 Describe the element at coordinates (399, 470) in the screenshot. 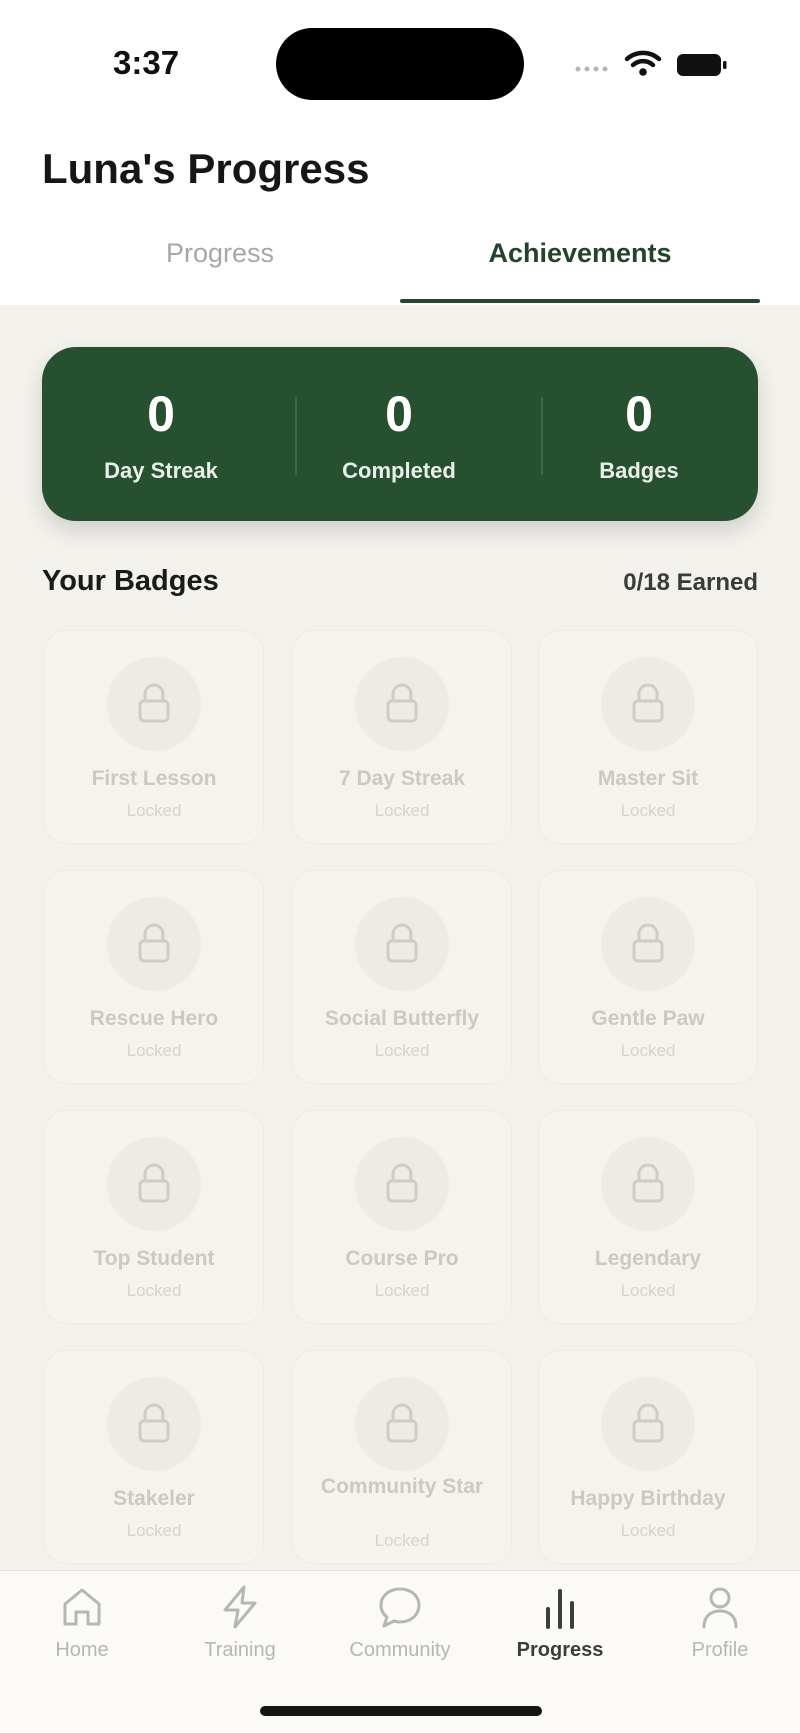

I see `stat-label: Completed` at that location.